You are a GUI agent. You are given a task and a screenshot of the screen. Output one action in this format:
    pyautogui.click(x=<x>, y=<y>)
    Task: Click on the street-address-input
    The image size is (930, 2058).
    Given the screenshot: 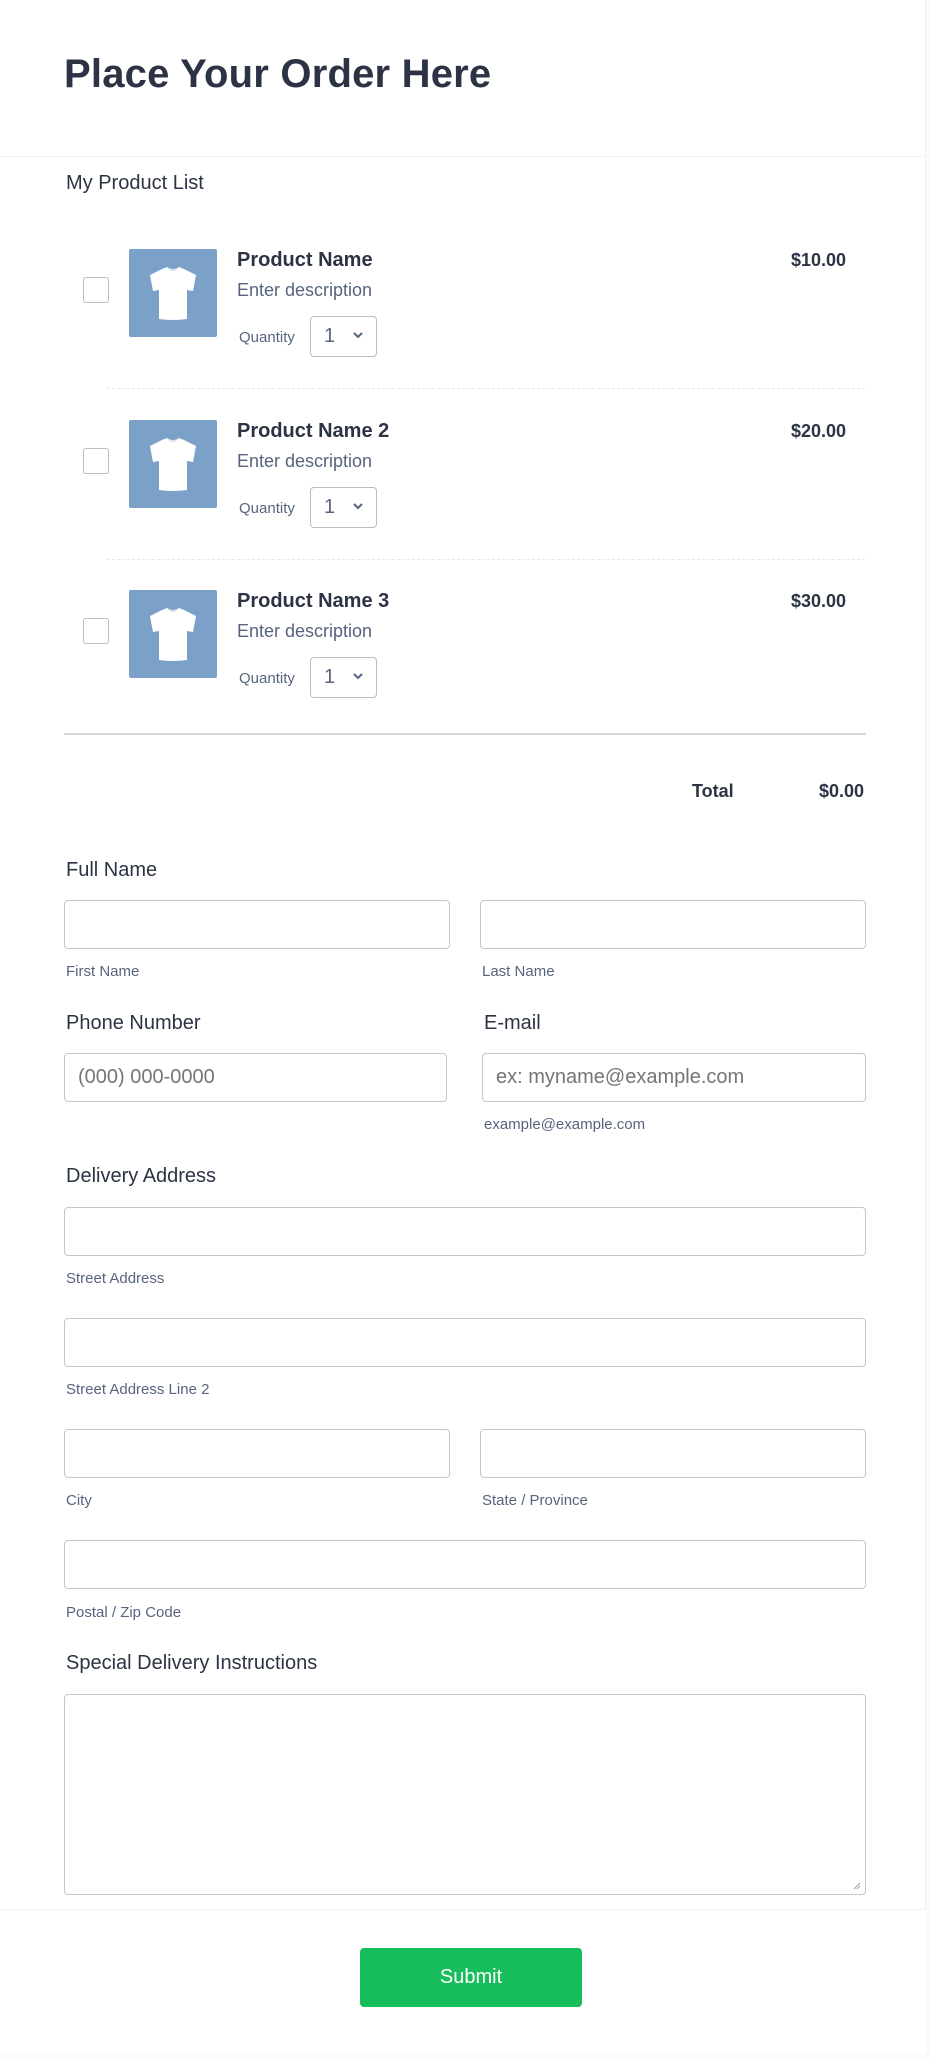 What is the action you would take?
    pyautogui.click(x=465, y=1231)
    